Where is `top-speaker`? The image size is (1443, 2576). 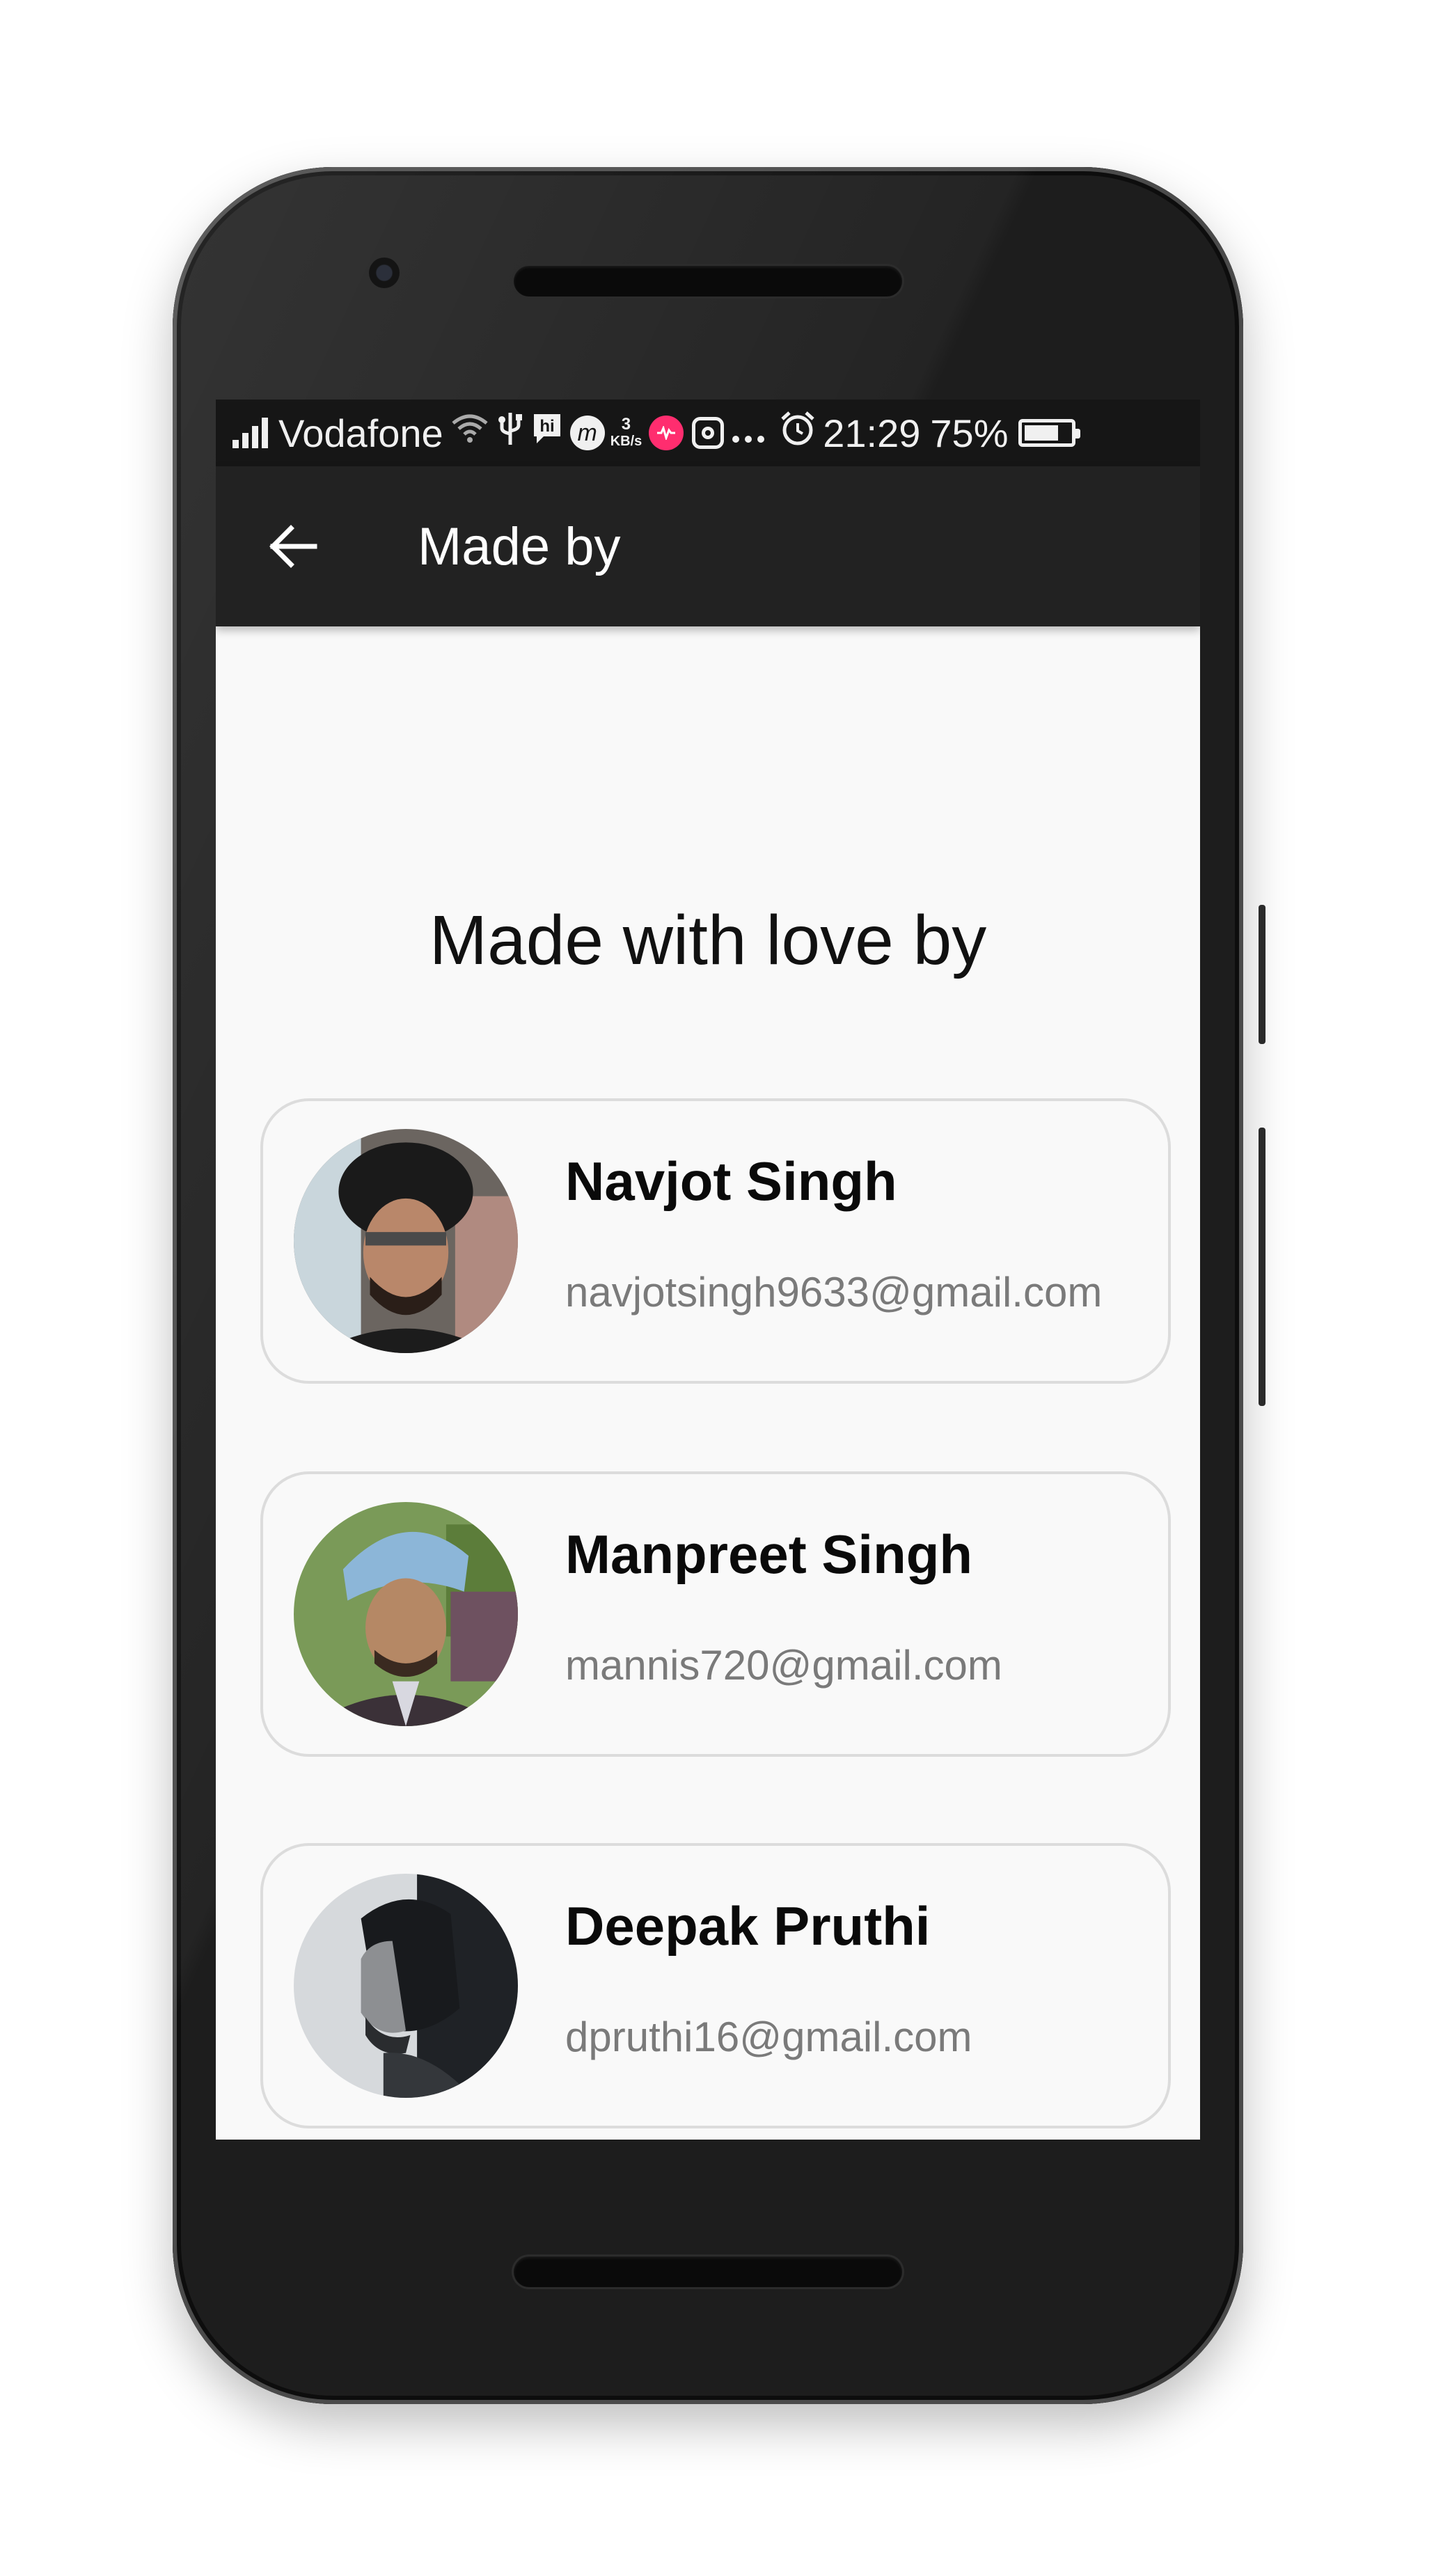 top-speaker is located at coordinates (708, 281).